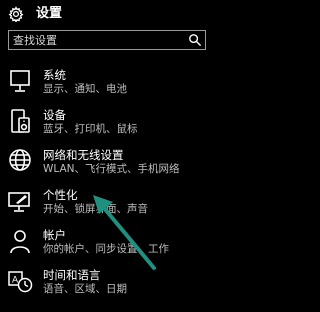 The height and width of the screenshot is (312, 320). Describe the element at coordinates (95, 209) in the screenshot. I see `item-description: 开始、锁屏界面、声音` at that location.